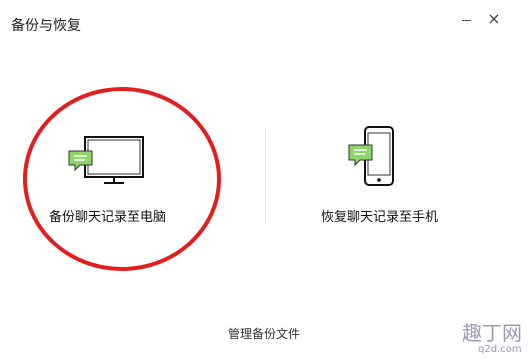 The height and width of the screenshot is (359, 531). Describe the element at coordinates (106, 160) in the screenshot. I see `monitor-message-icon` at that location.